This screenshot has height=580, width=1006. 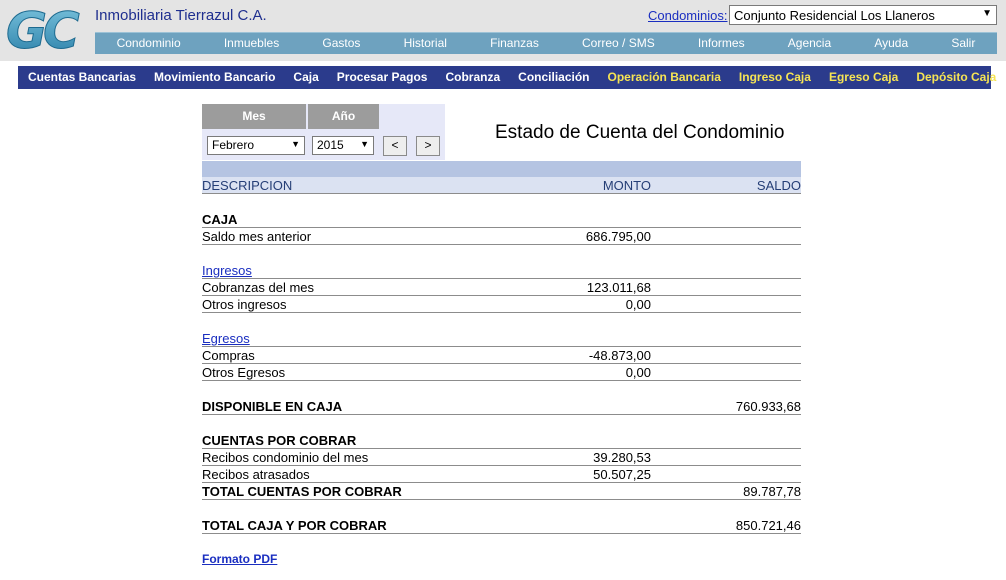 What do you see at coordinates (515, 43) in the screenshot?
I see `main-nav-item-finanzas: Finanzas` at bounding box center [515, 43].